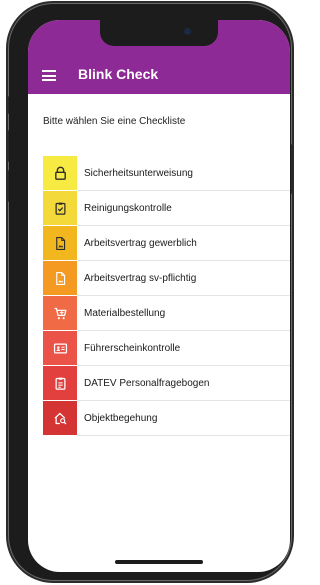 The height and width of the screenshot is (585, 320). I want to click on id-card-icon, so click(60, 348).